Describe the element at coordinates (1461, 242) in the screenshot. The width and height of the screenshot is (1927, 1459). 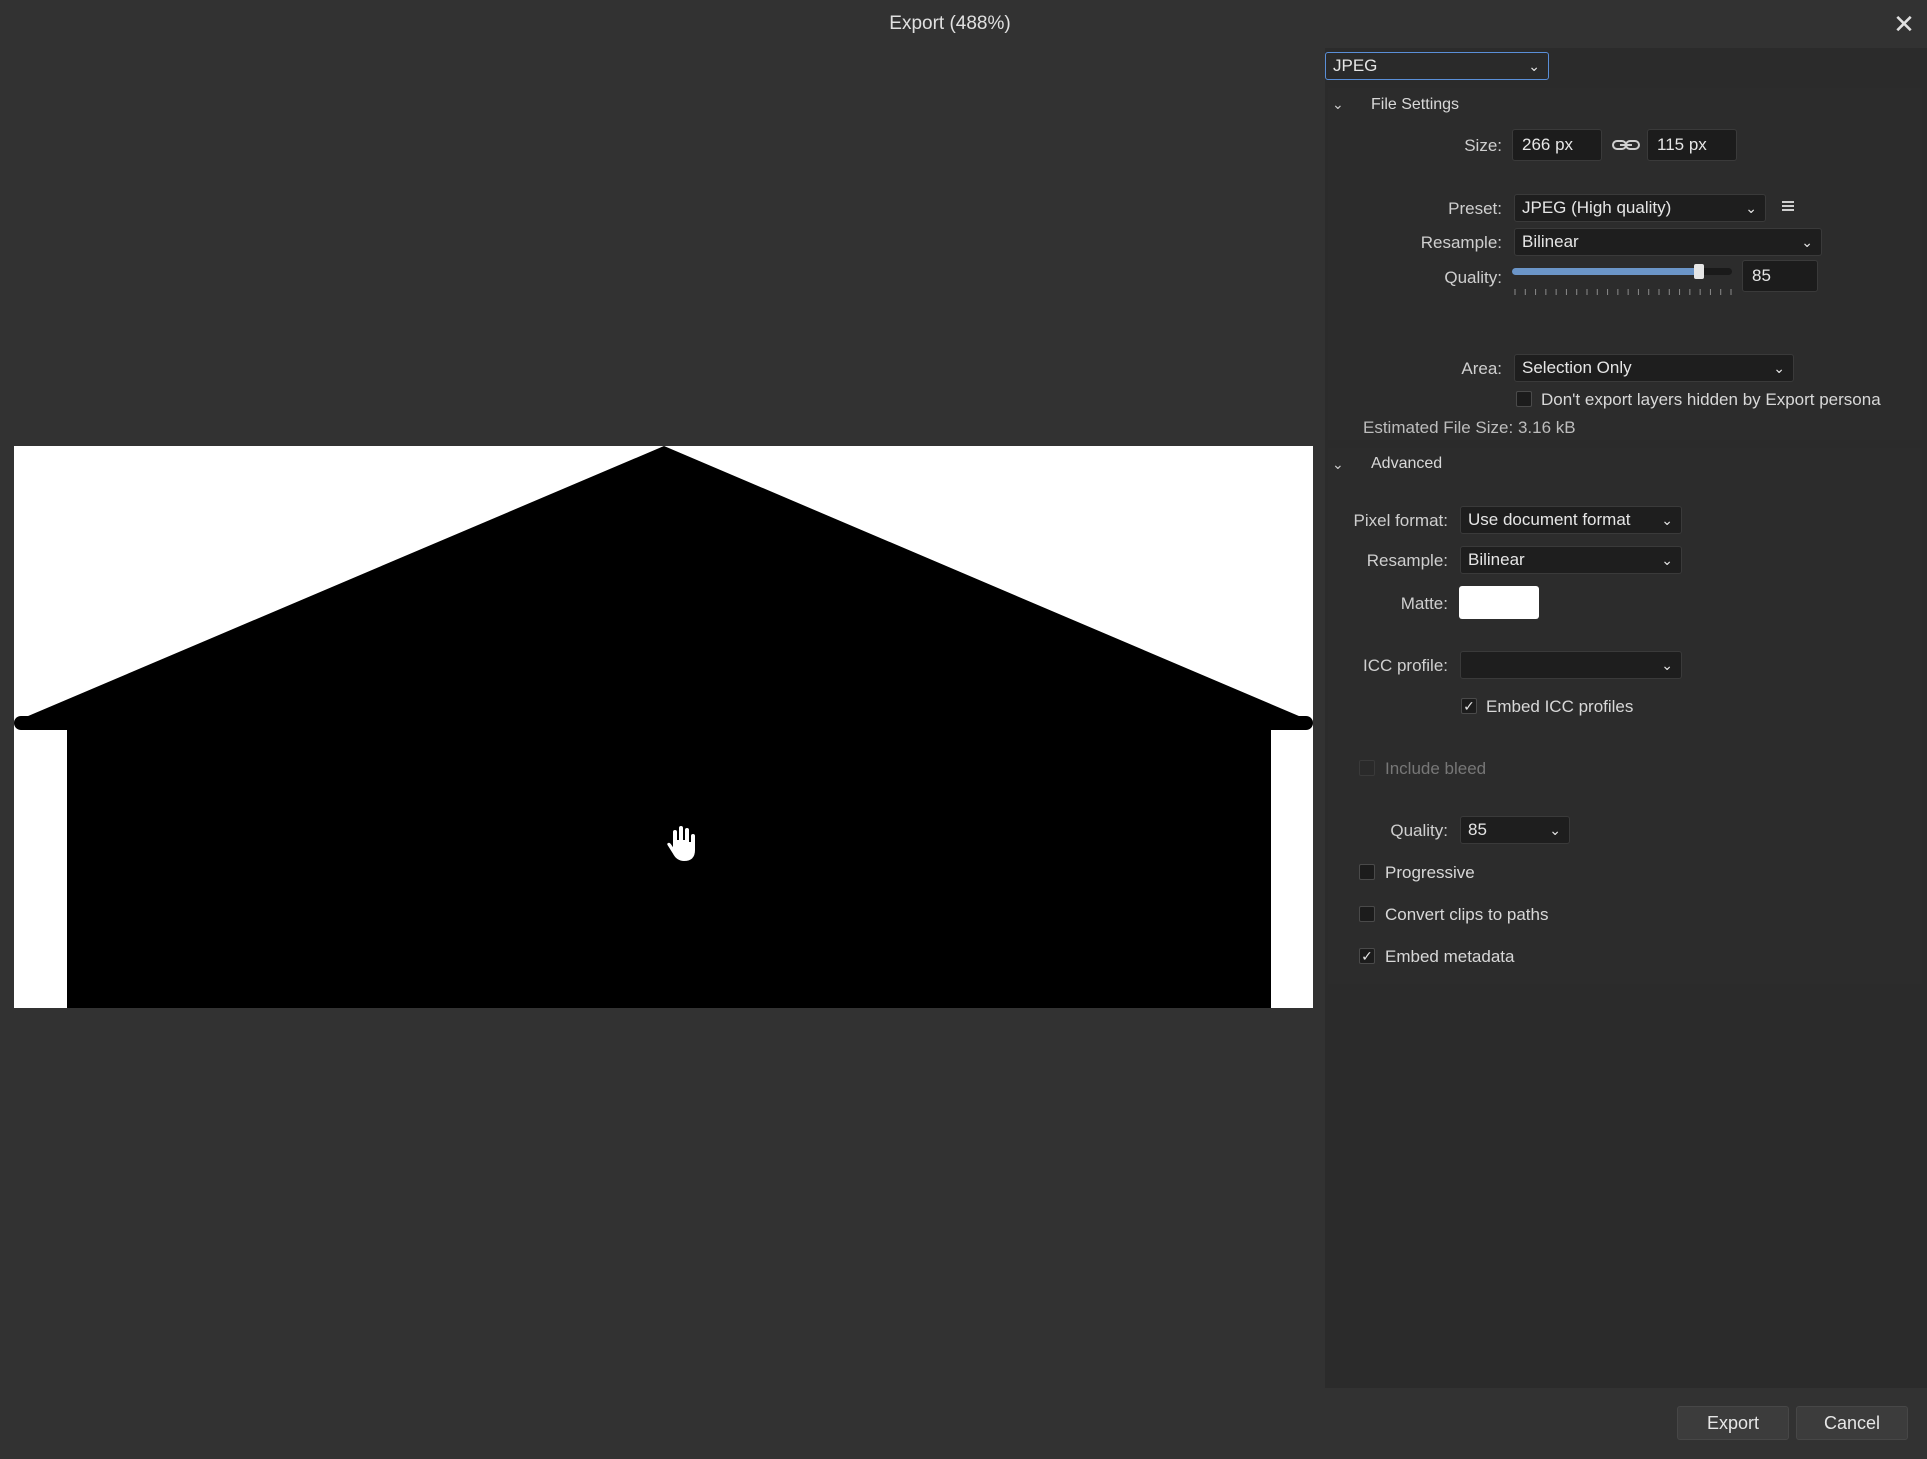
I see `resample-label: Resample:` at that location.